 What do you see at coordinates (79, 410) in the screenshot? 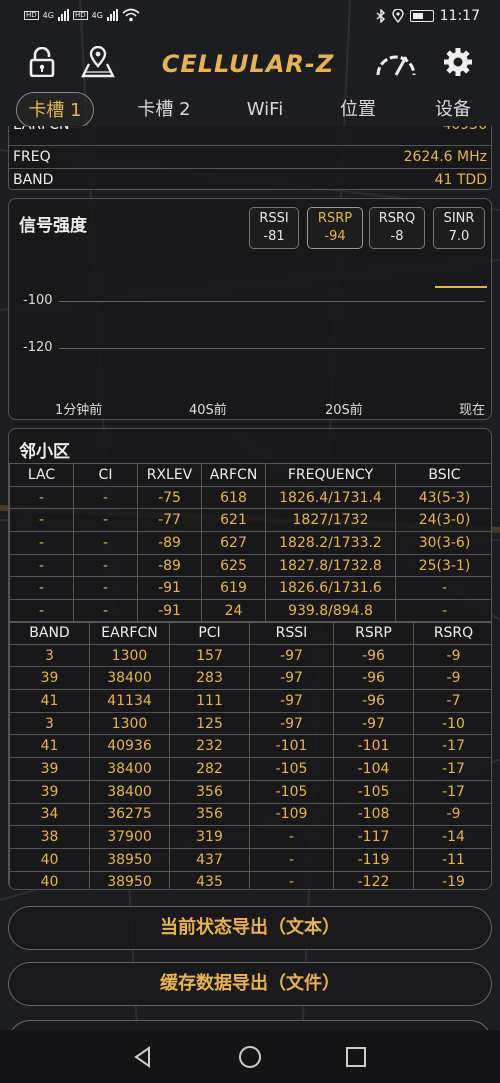
I see `x-tick-label: 1分钟前` at bounding box center [79, 410].